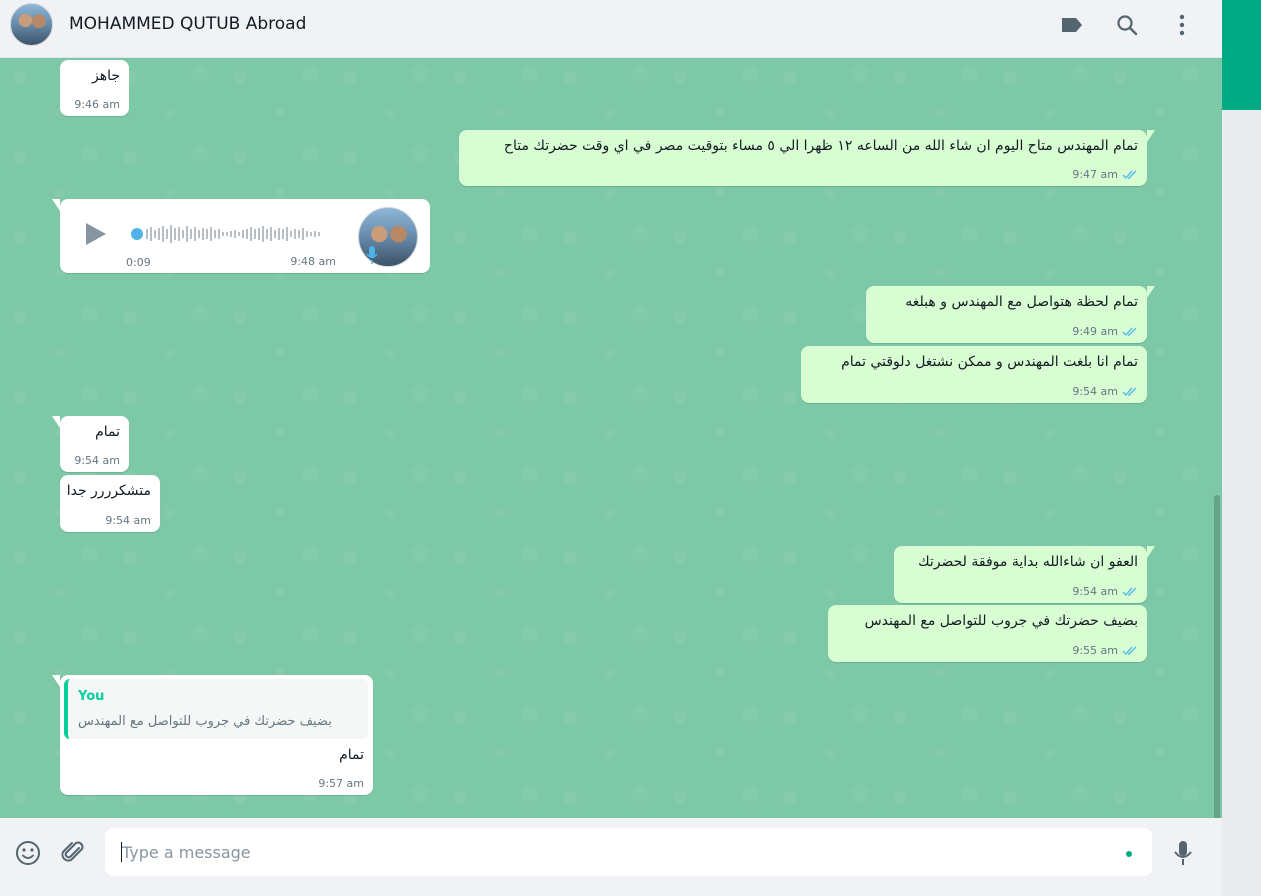 The width and height of the screenshot is (1261, 896). What do you see at coordinates (1095, 331) in the screenshot?
I see `message-time: 9:49 am` at bounding box center [1095, 331].